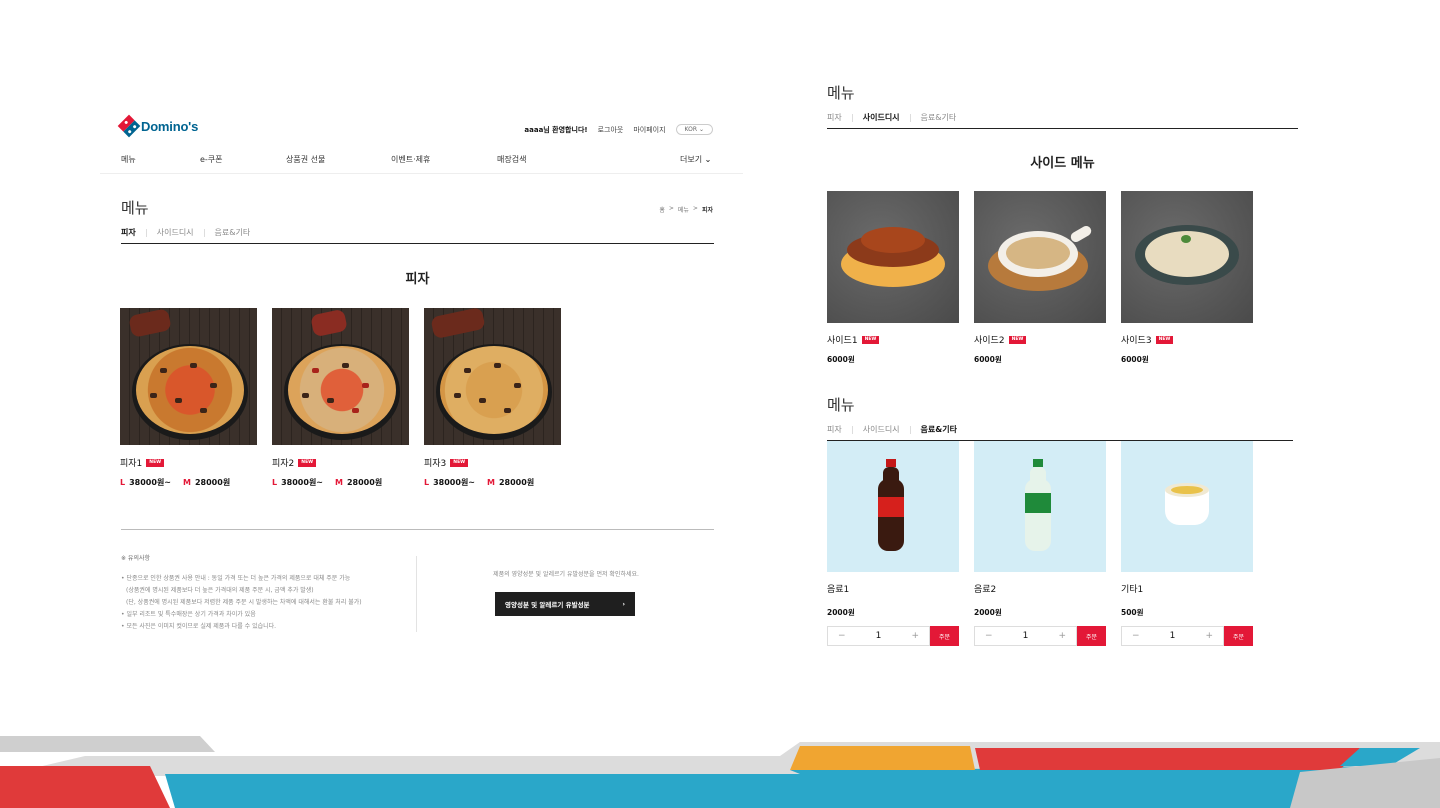  What do you see at coordinates (1136, 341) in the screenshot?
I see `side-name: 사이드3` at bounding box center [1136, 341].